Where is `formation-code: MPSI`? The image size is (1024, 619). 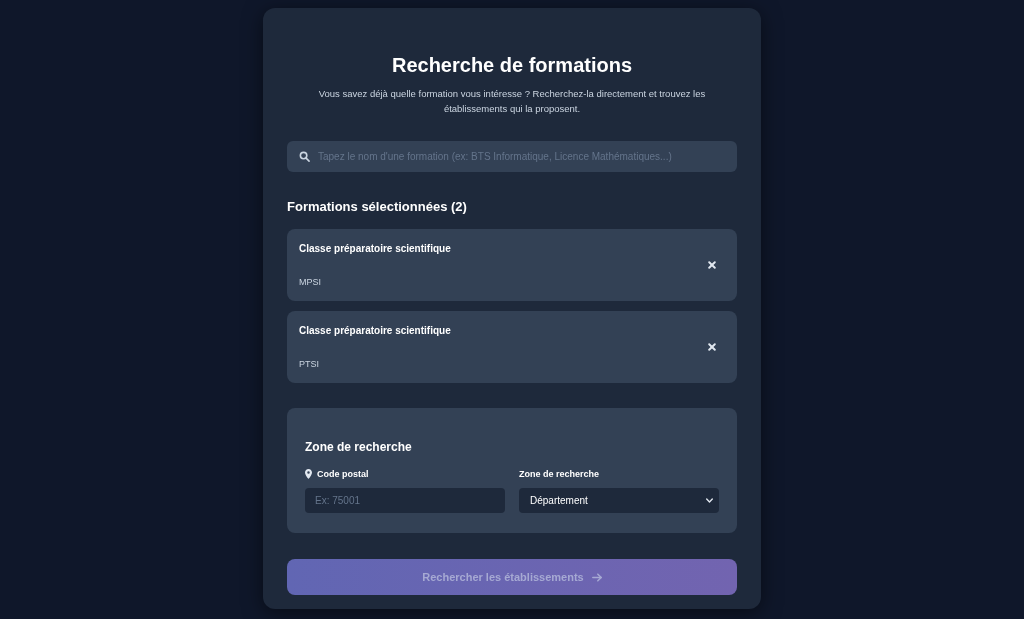
formation-code: MPSI is located at coordinates (310, 282).